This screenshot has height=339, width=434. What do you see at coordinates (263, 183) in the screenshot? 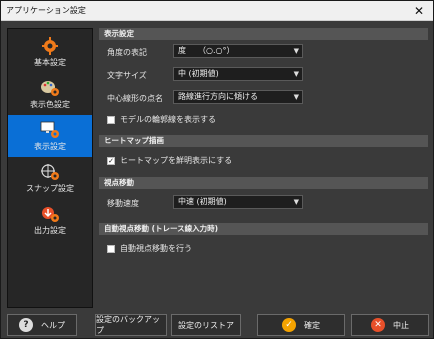
I see `section-header-viewpoint: 視点移動` at bounding box center [263, 183].